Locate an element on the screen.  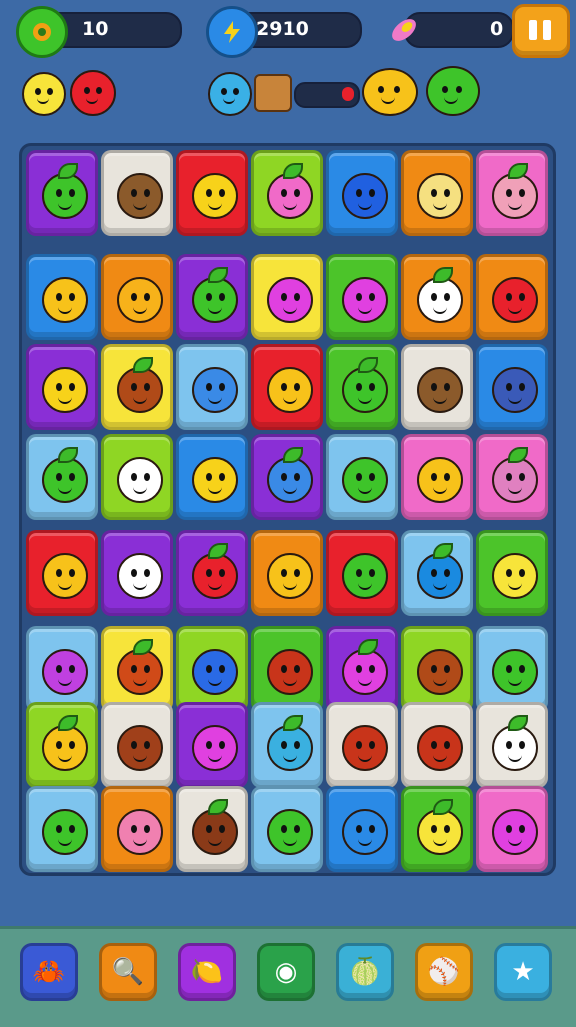
search-button-icon: 🔍 is located at coordinates (128, 972).